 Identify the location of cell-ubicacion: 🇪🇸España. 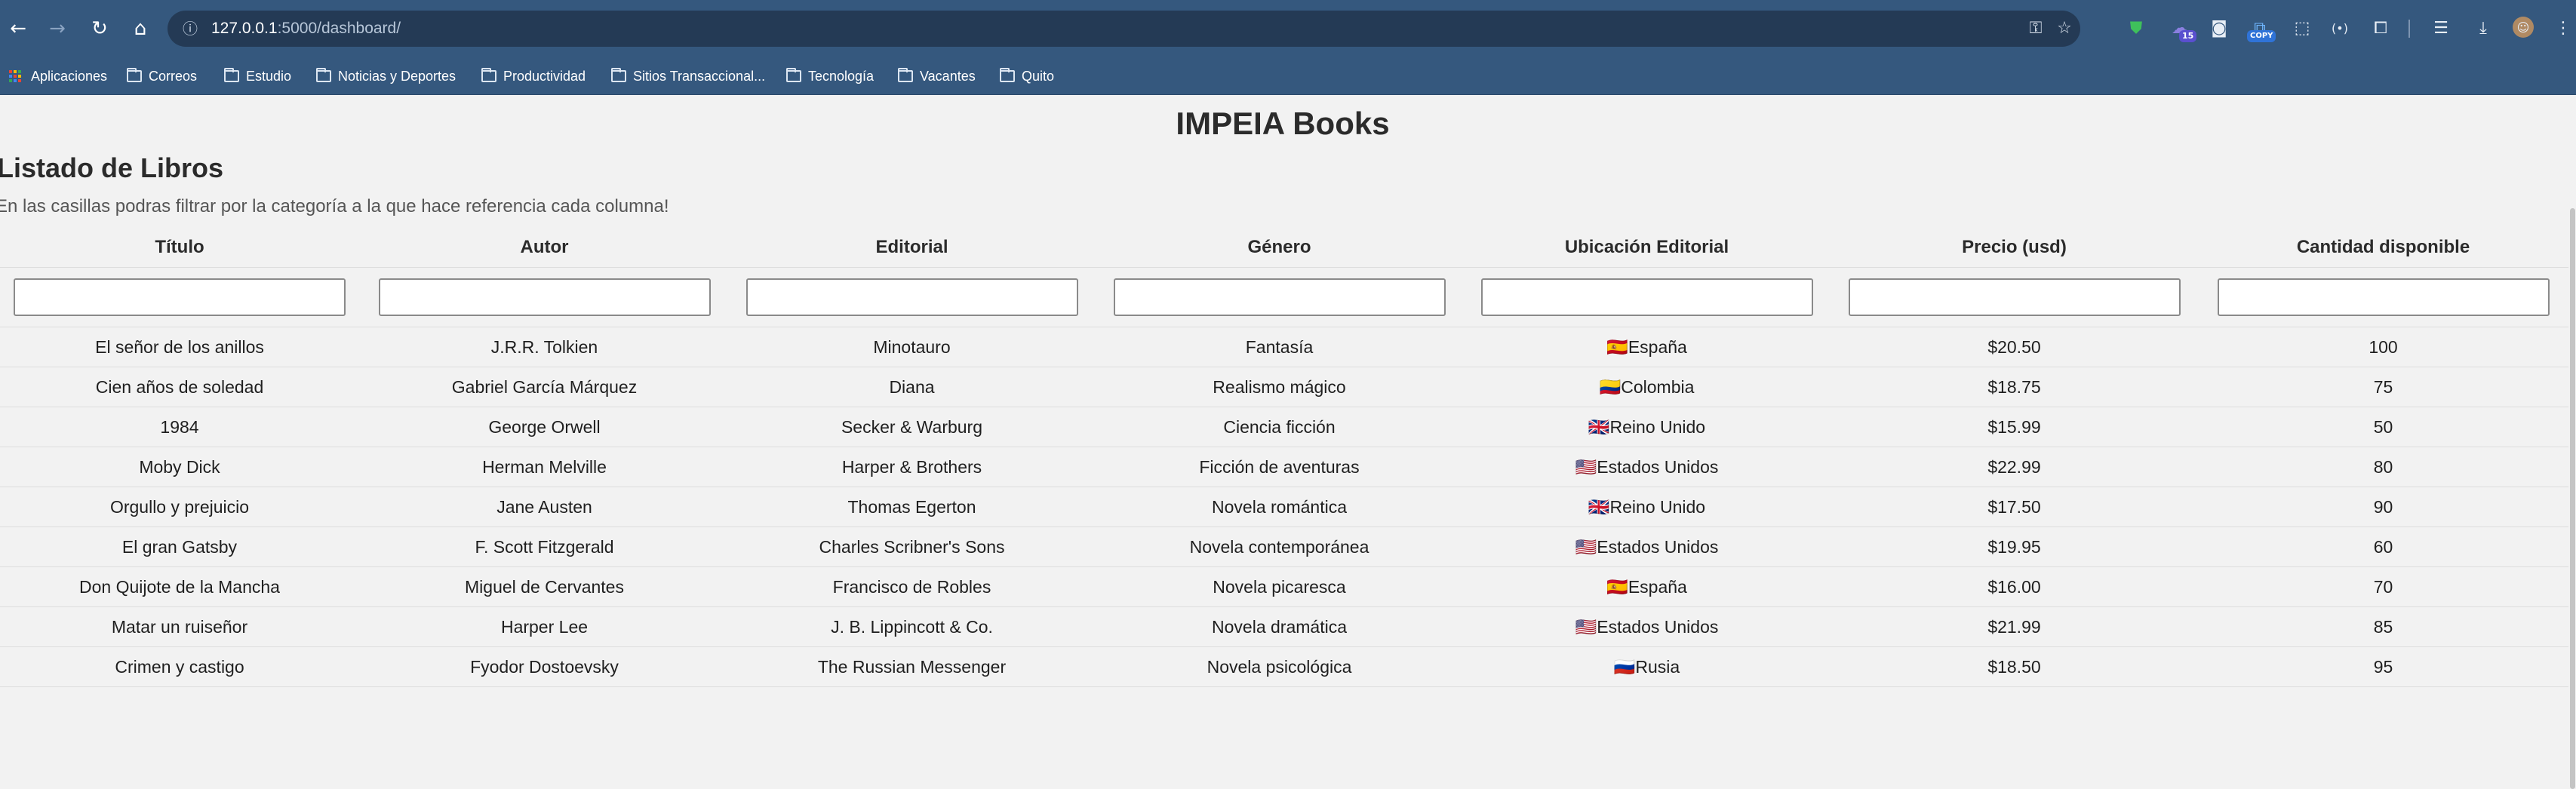
(1647, 586).